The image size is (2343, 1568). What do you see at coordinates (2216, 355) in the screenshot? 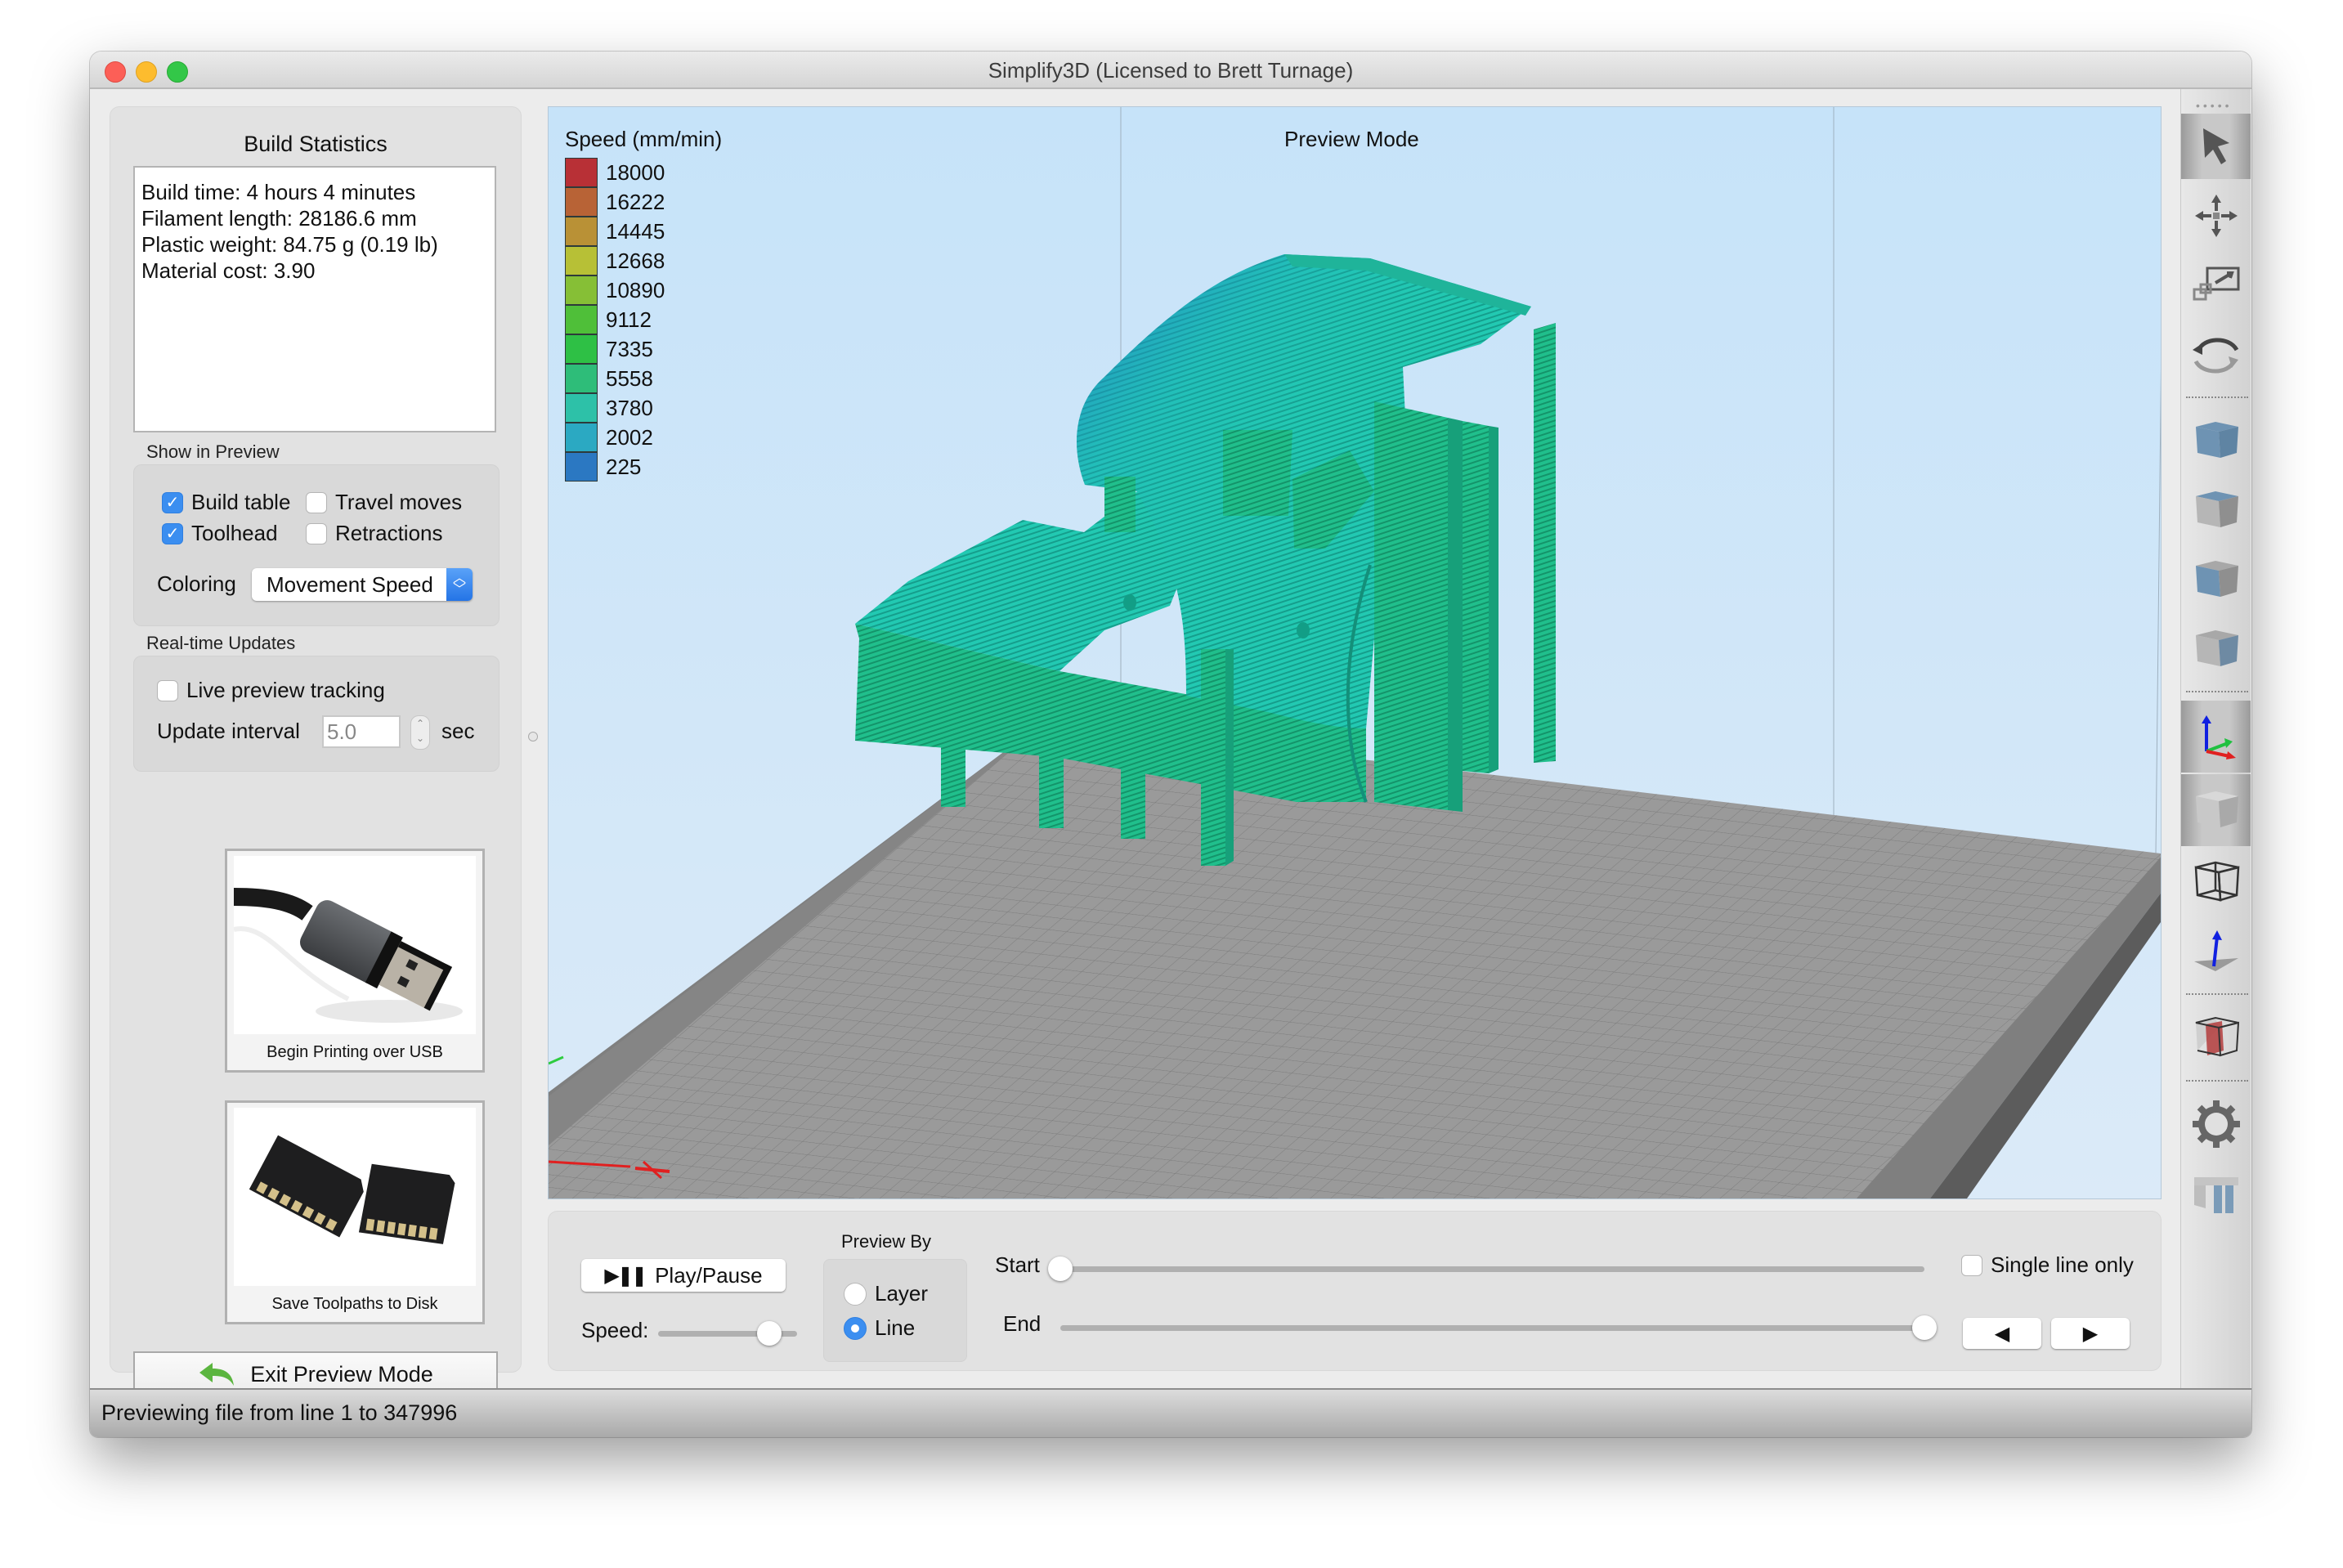
I see `rotate-tool-button` at bounding box center [2216, 355].